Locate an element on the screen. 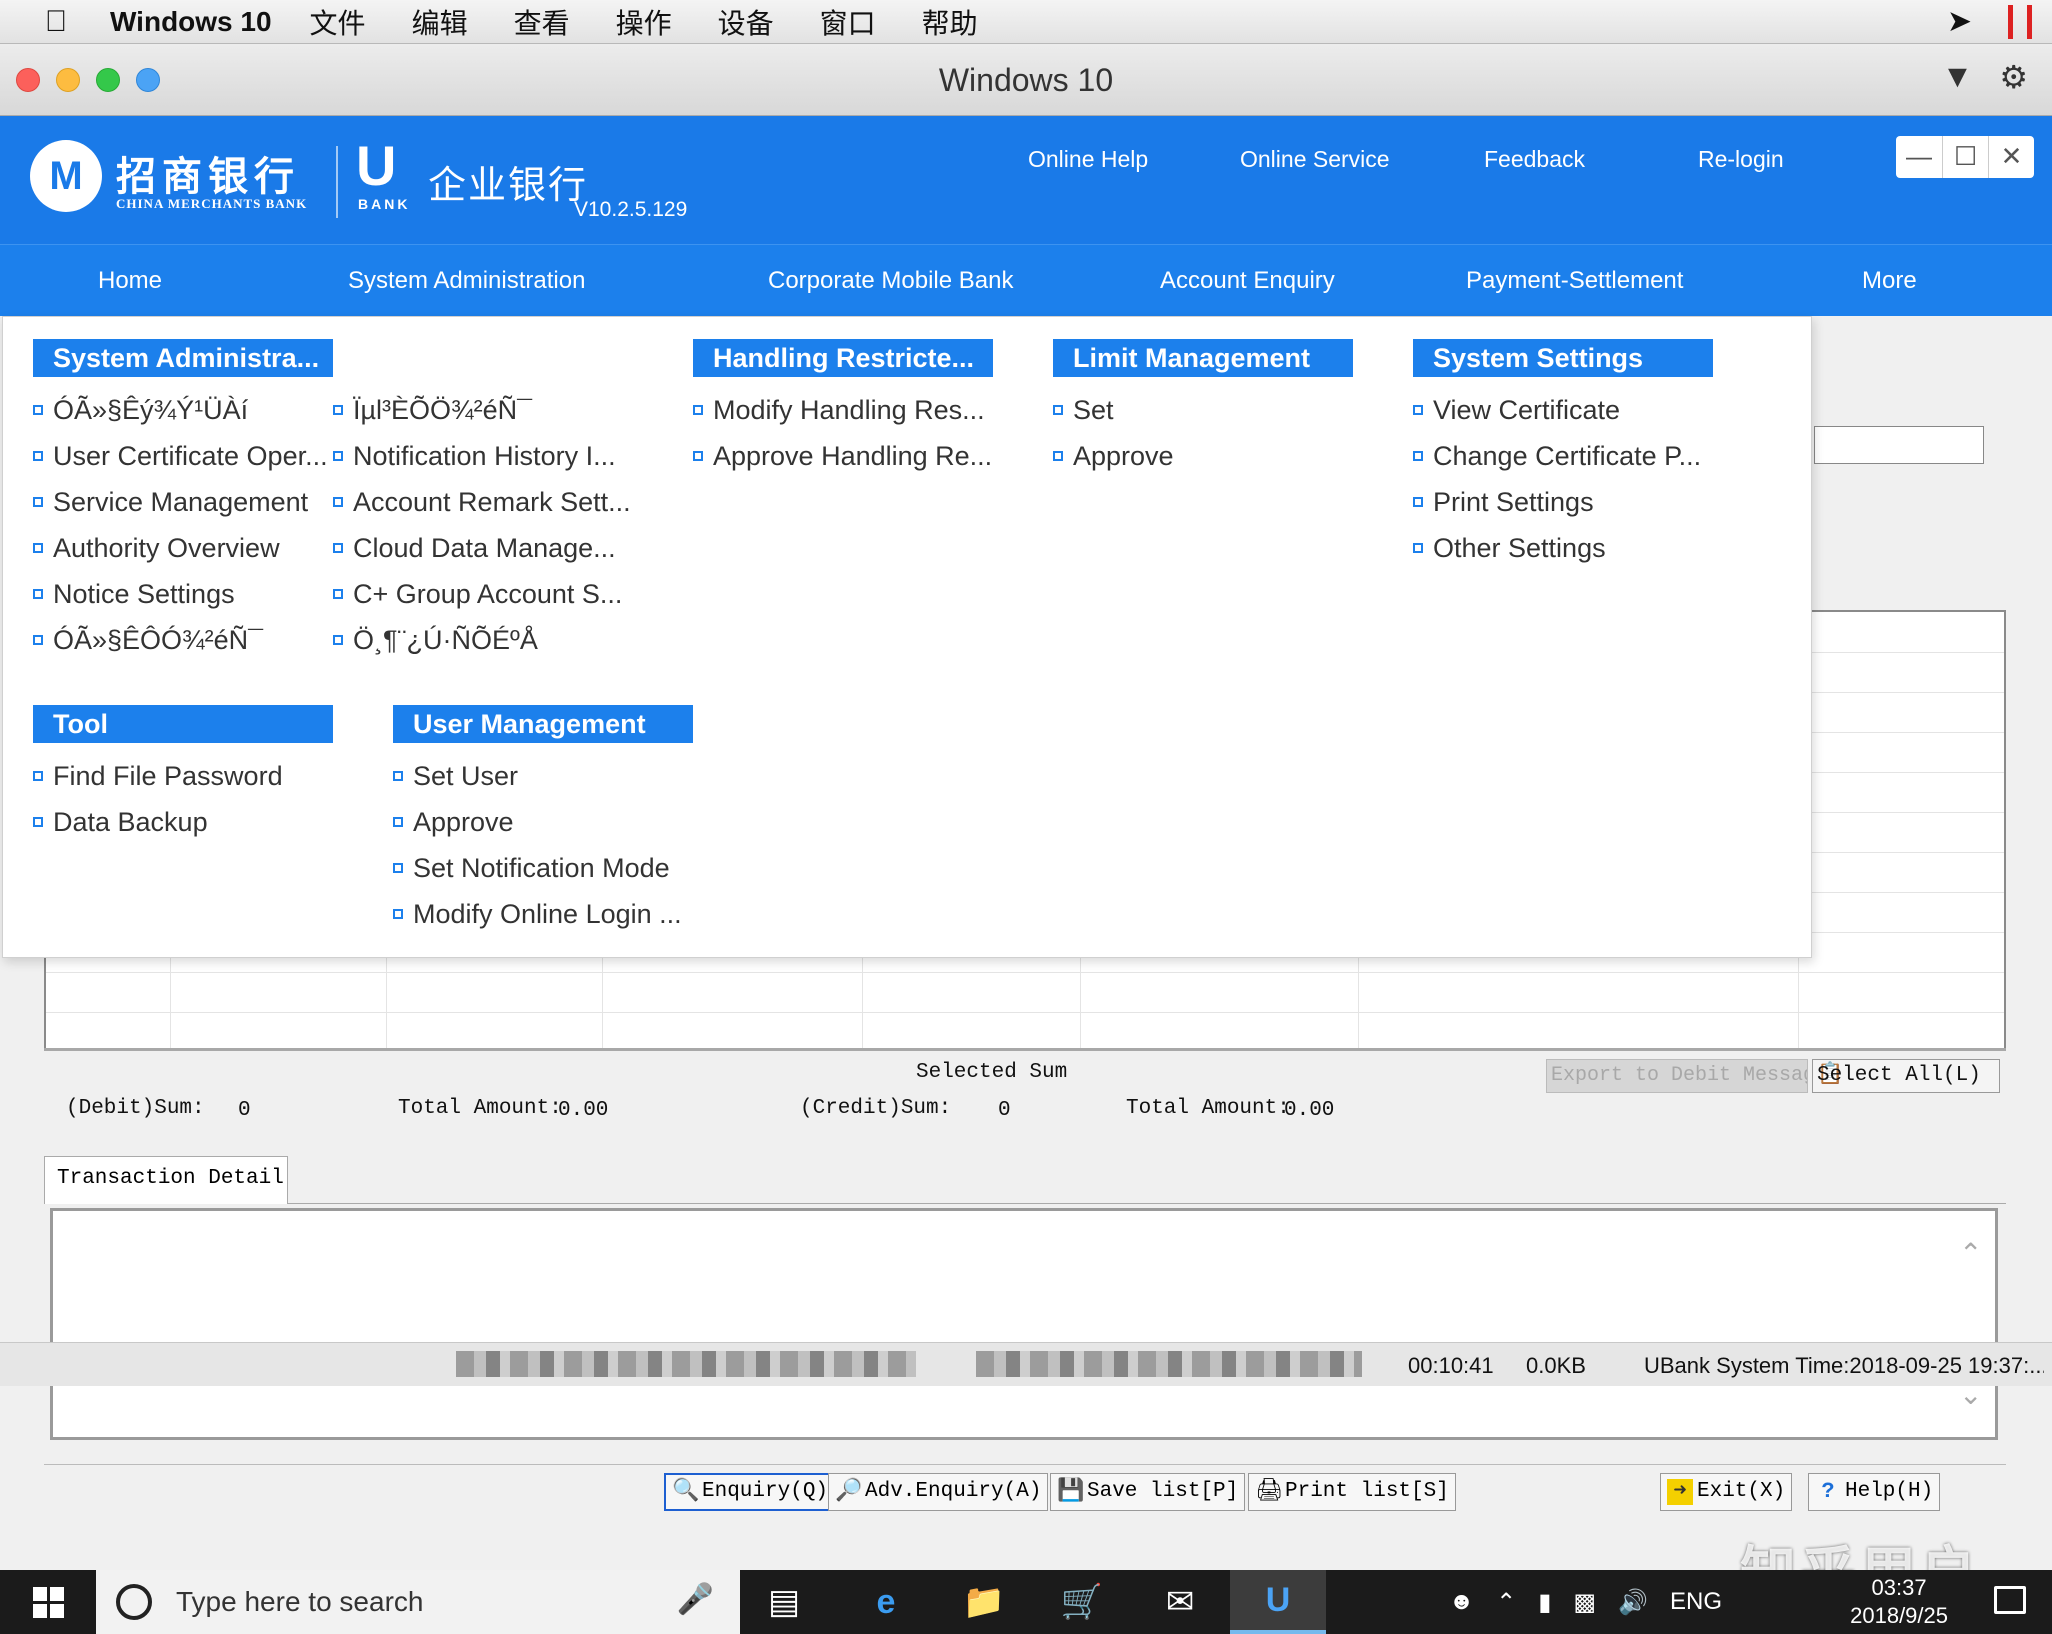 The width and height of the screenshot is (2052, 1634). feedback-link: Feedback is located at coordinates (1534, 159).